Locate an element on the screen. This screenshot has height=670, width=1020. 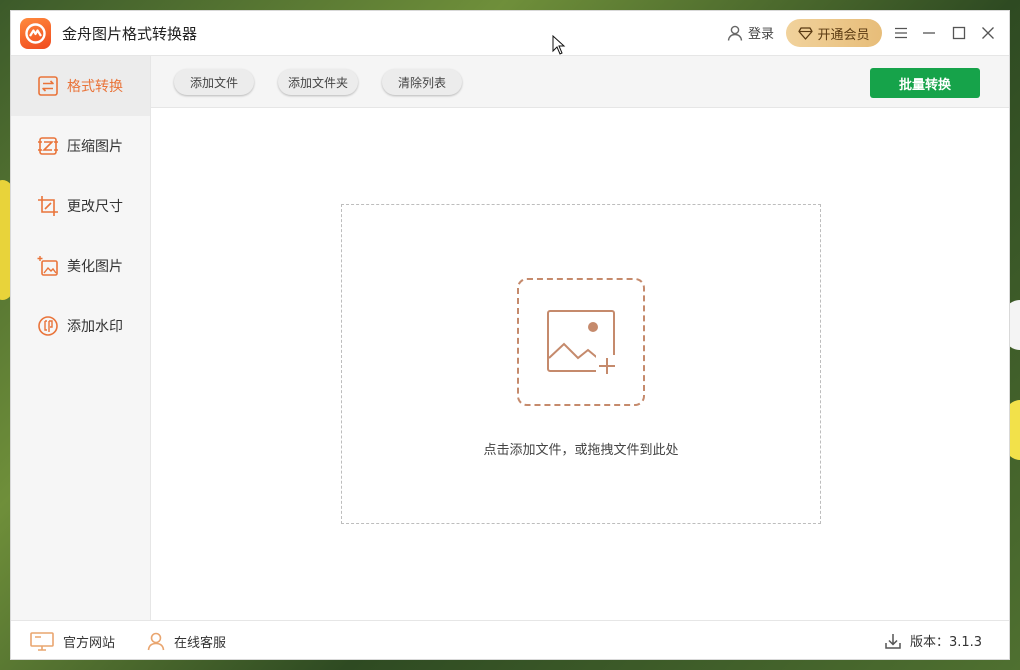
version-info: 版本：3.1.3 is located at coordinates (933, 640).